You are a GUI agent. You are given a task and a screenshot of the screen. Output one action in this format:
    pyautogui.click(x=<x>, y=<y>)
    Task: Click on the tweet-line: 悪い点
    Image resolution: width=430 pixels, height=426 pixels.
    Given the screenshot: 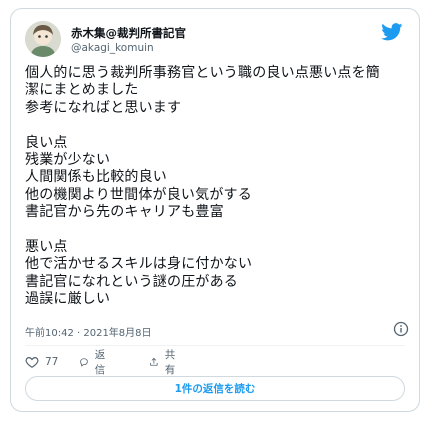 What is the action you would take?
    pyautogui.click(x=46, y=246)
    